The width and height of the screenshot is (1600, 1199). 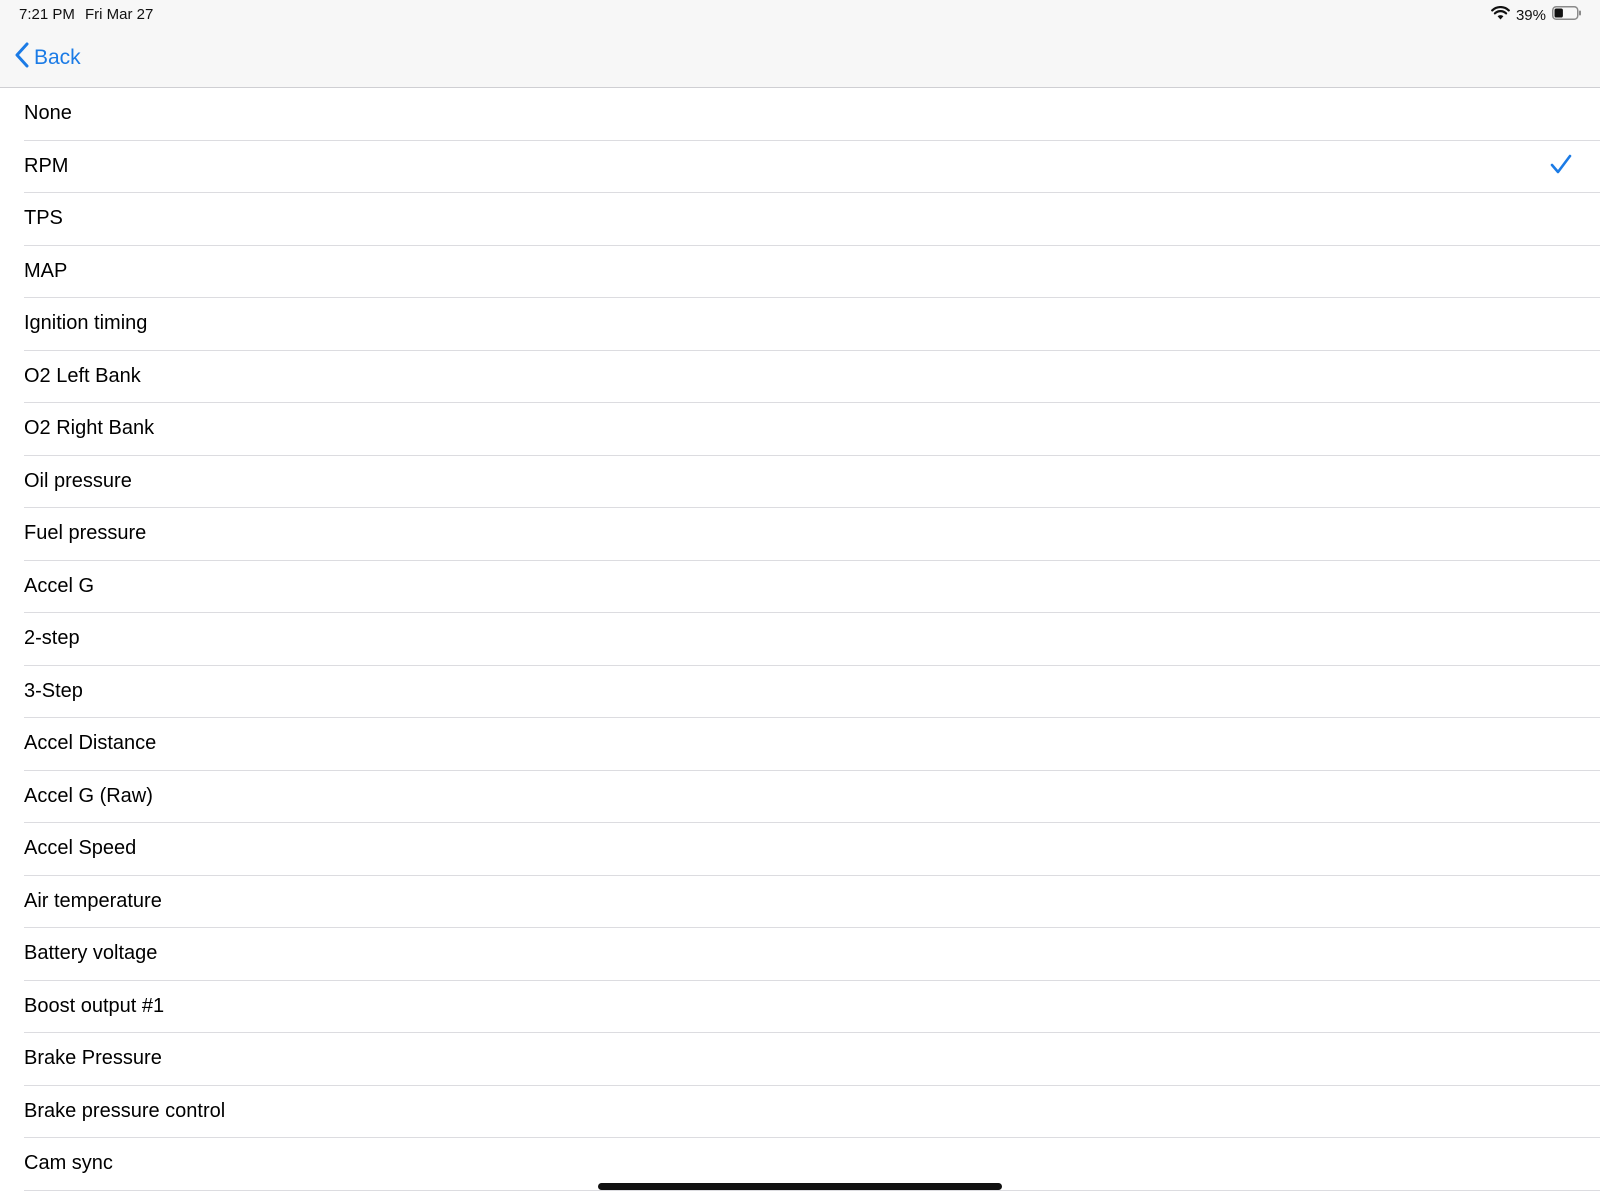 What do you see at coordinates (1530, 15) in the screenshot?
I see `battery-percent: 39%` at bounding box center [1530, 15].